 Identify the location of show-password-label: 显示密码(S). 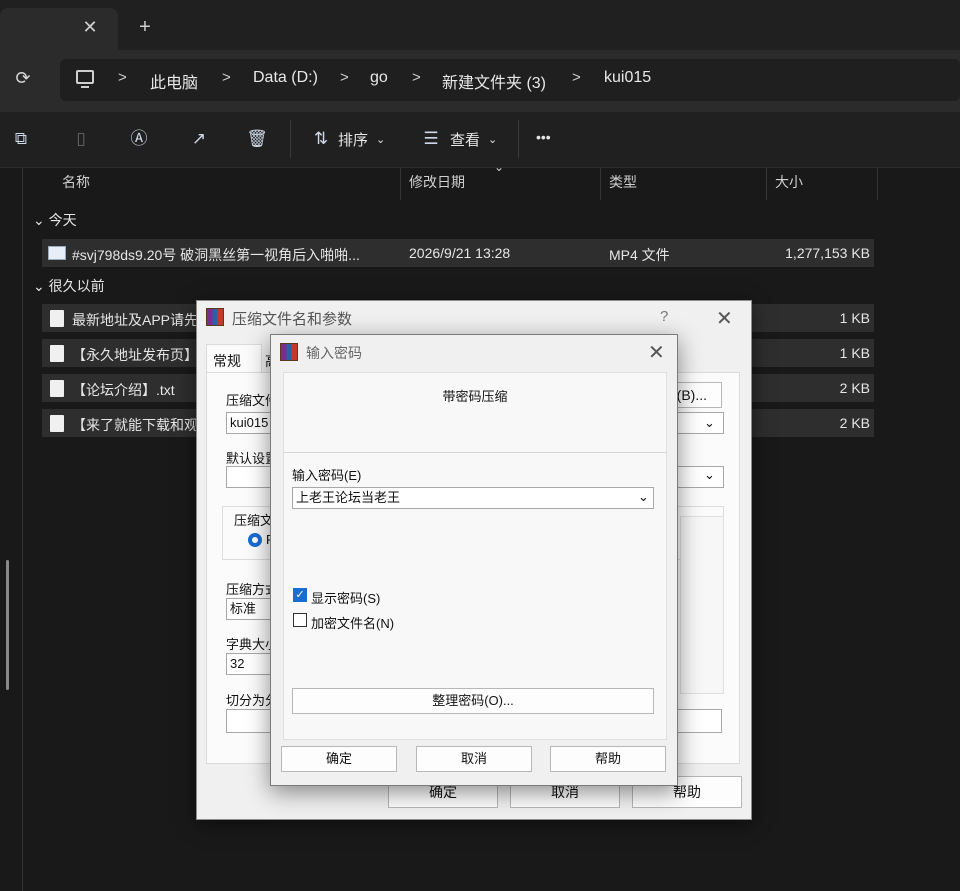
(345, 597).